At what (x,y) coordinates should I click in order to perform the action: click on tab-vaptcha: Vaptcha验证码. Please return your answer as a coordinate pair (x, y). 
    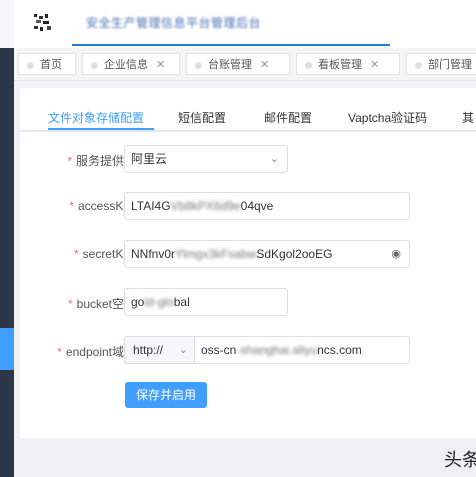
    Looking at the image, I should click on (387, 117).